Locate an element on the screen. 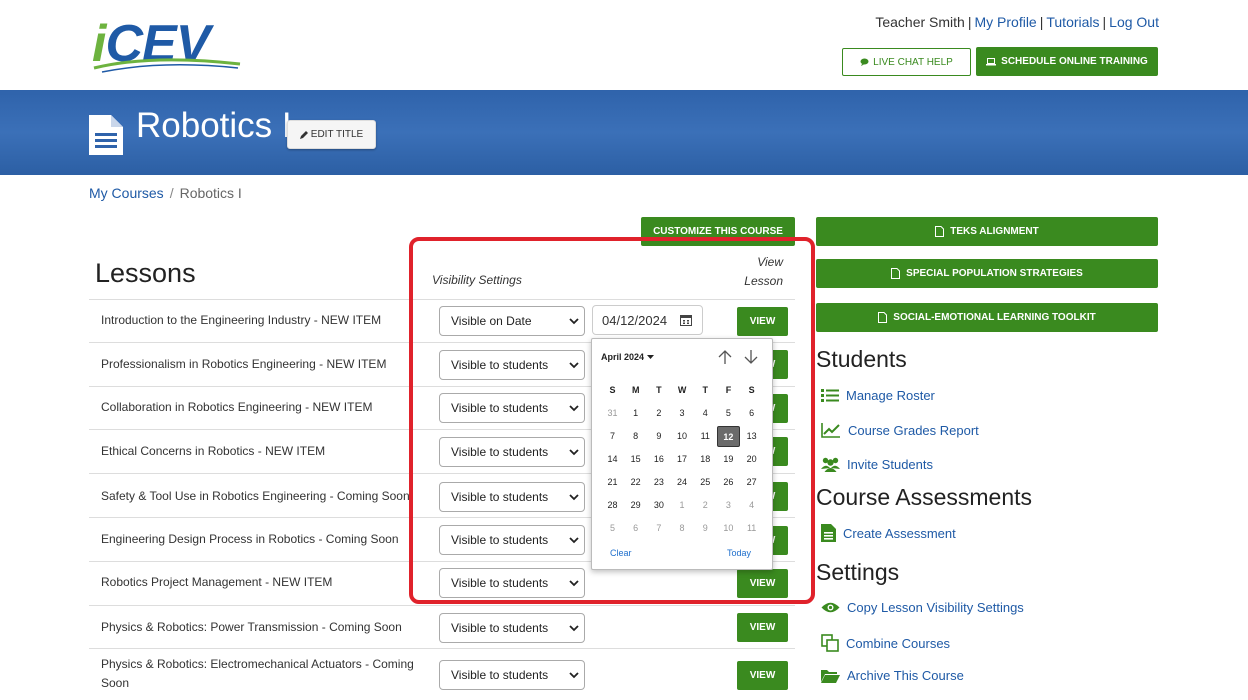 This screenshot has height=700, width=1248. tutorials-link: Tutorials is located at coordinates (1072, 22).